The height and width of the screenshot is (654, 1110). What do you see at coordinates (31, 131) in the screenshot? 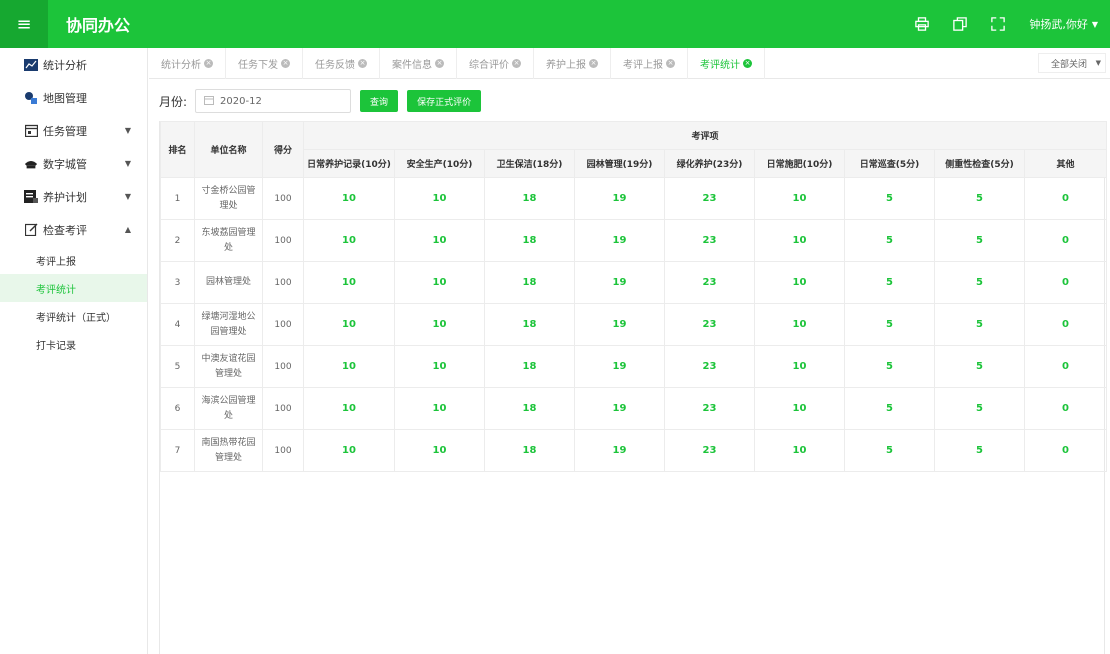
I see `task-icon` at bounding box center [31, 131].